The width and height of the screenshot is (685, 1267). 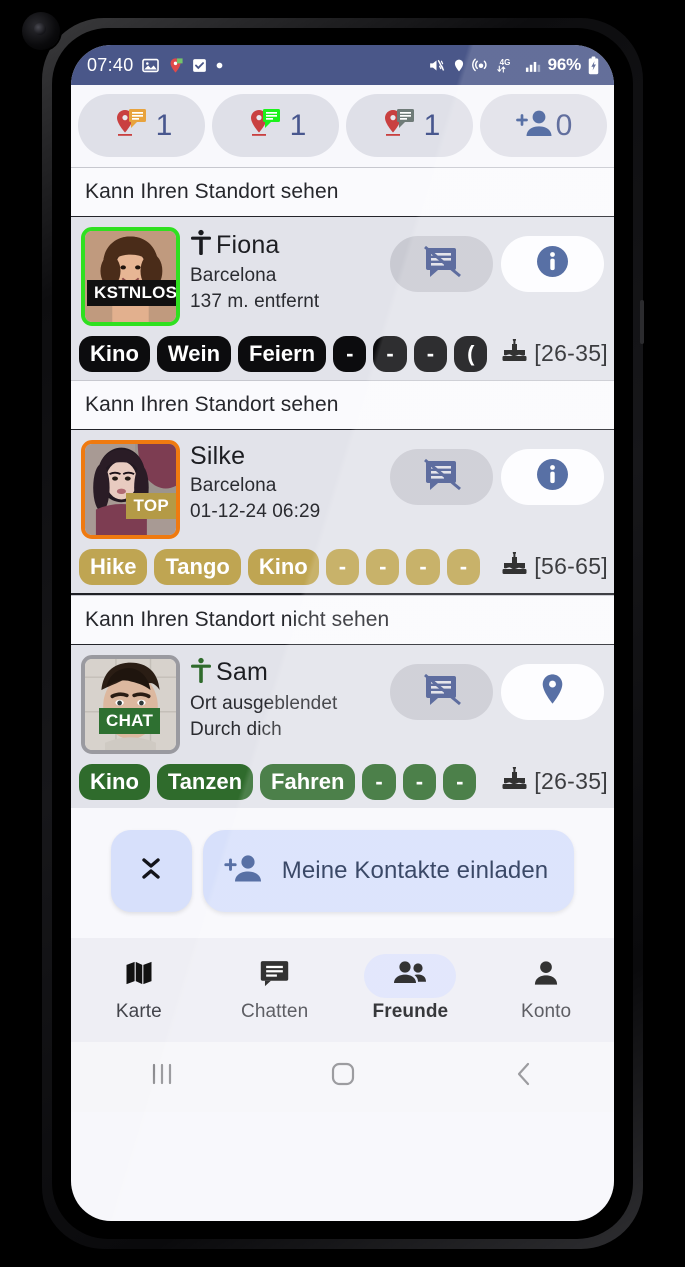 What do you see at coordinates (564, 125) in the screenshot?
I see `add-contact-count: 0` at bounding box center [564, 125].